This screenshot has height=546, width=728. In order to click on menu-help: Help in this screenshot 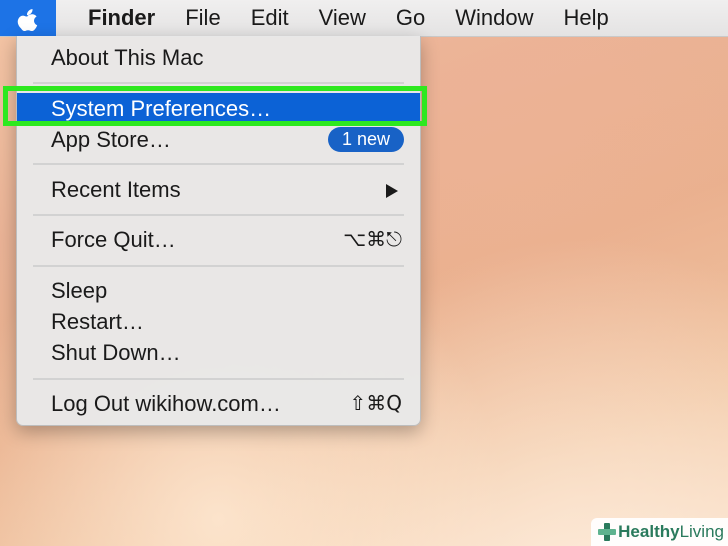, I will do `click(586, 18)`.